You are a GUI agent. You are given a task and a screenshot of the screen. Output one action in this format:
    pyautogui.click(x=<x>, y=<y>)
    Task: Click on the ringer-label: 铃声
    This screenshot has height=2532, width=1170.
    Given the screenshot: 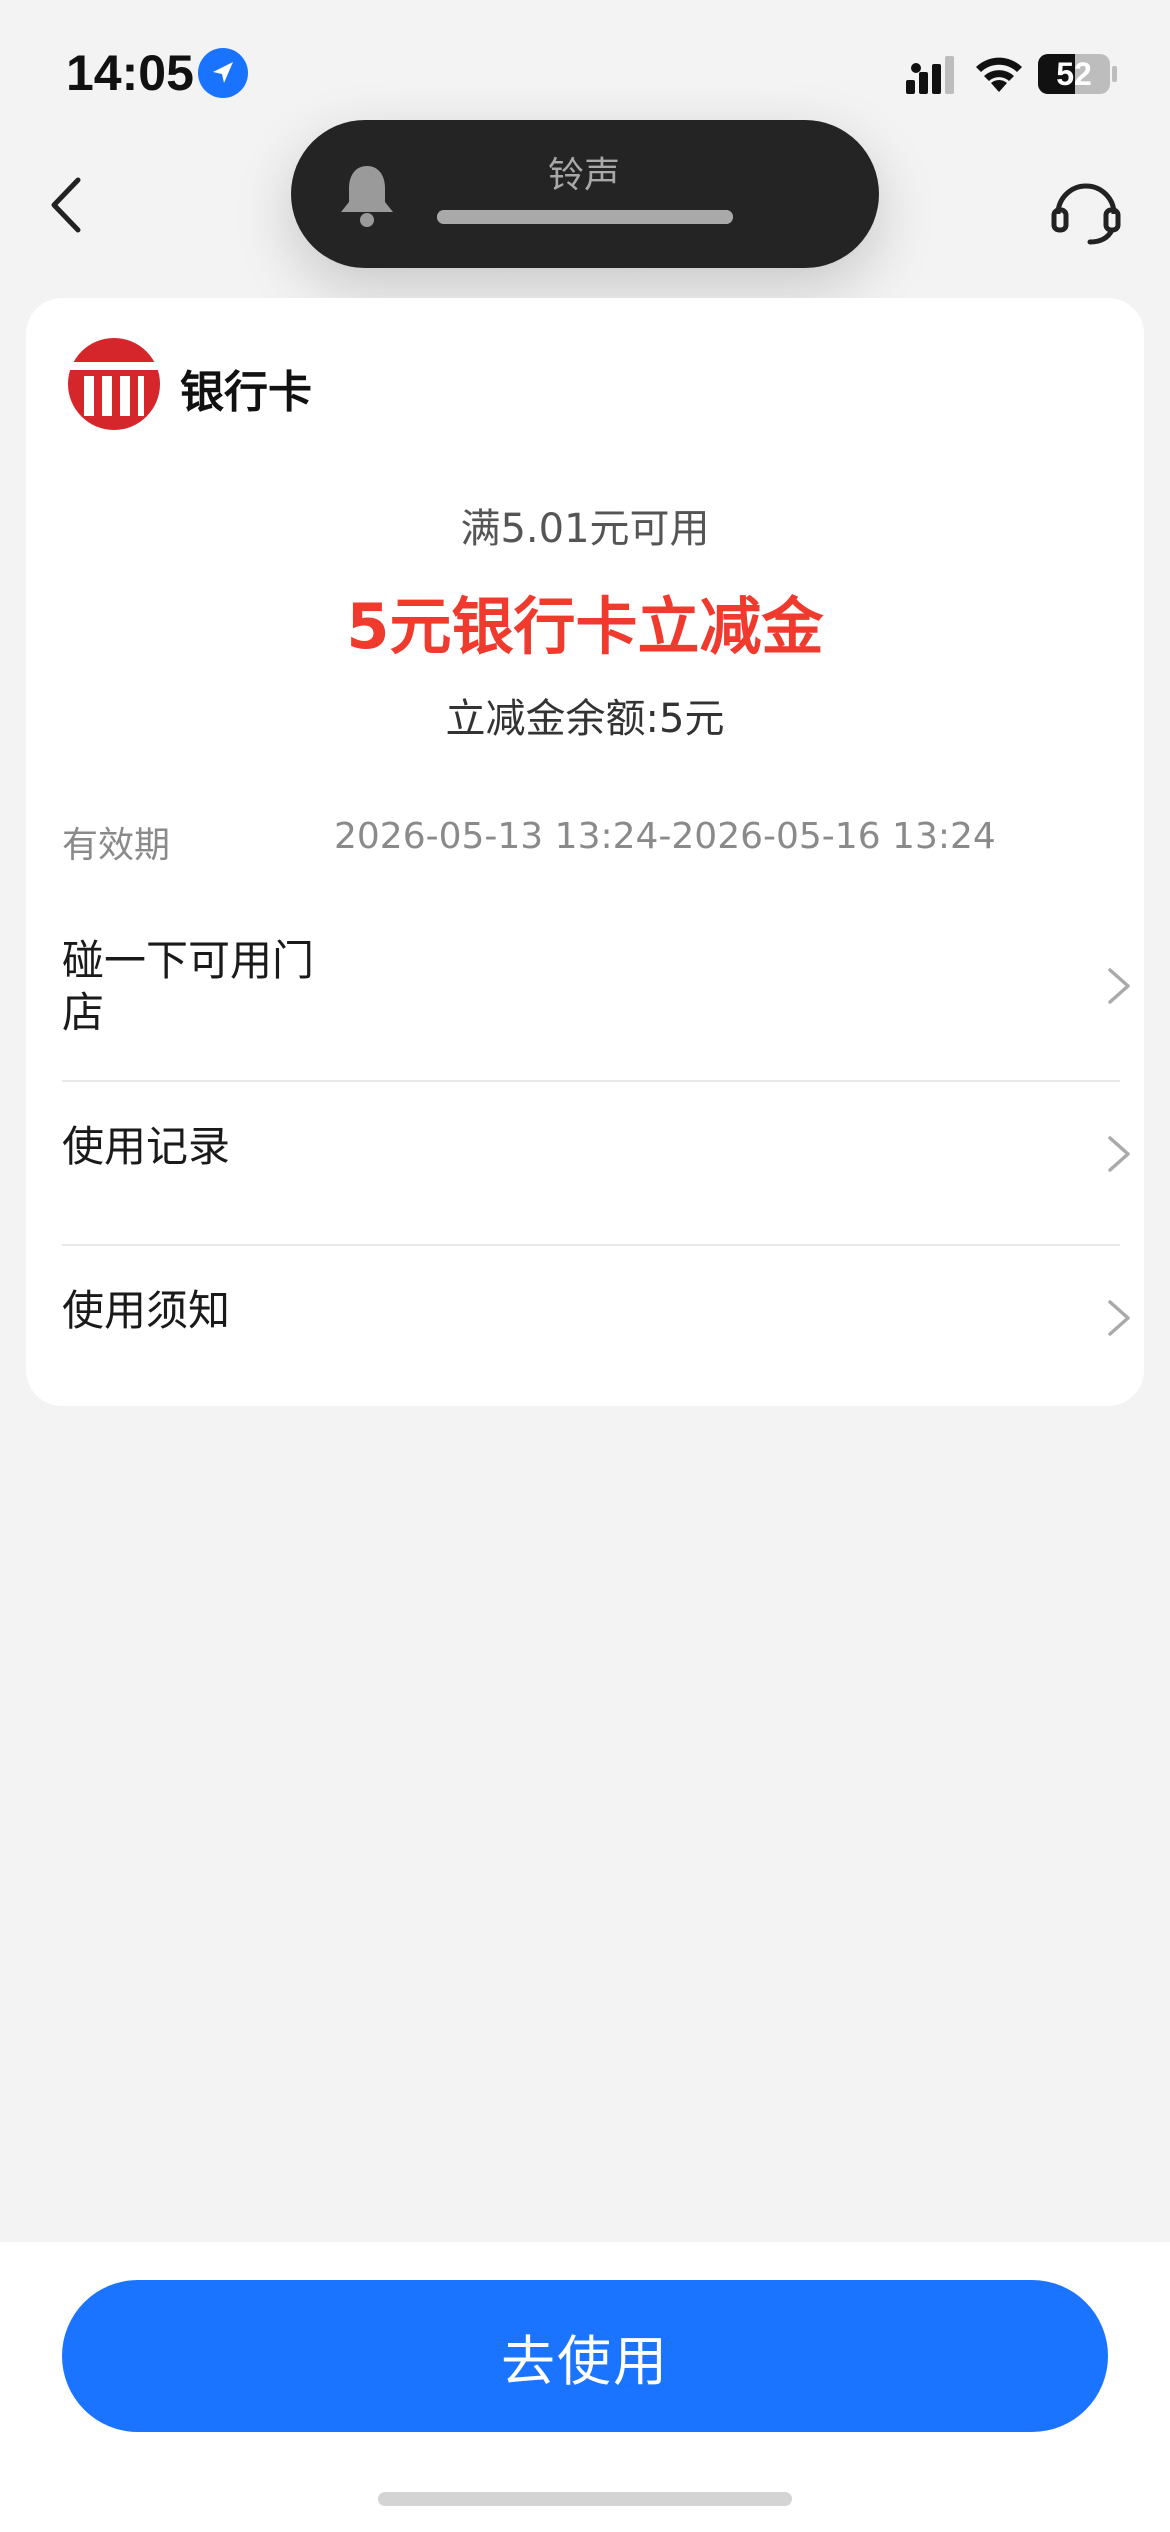 What is the action you would take?
    pyautogui.click(x=583, y=175)
    